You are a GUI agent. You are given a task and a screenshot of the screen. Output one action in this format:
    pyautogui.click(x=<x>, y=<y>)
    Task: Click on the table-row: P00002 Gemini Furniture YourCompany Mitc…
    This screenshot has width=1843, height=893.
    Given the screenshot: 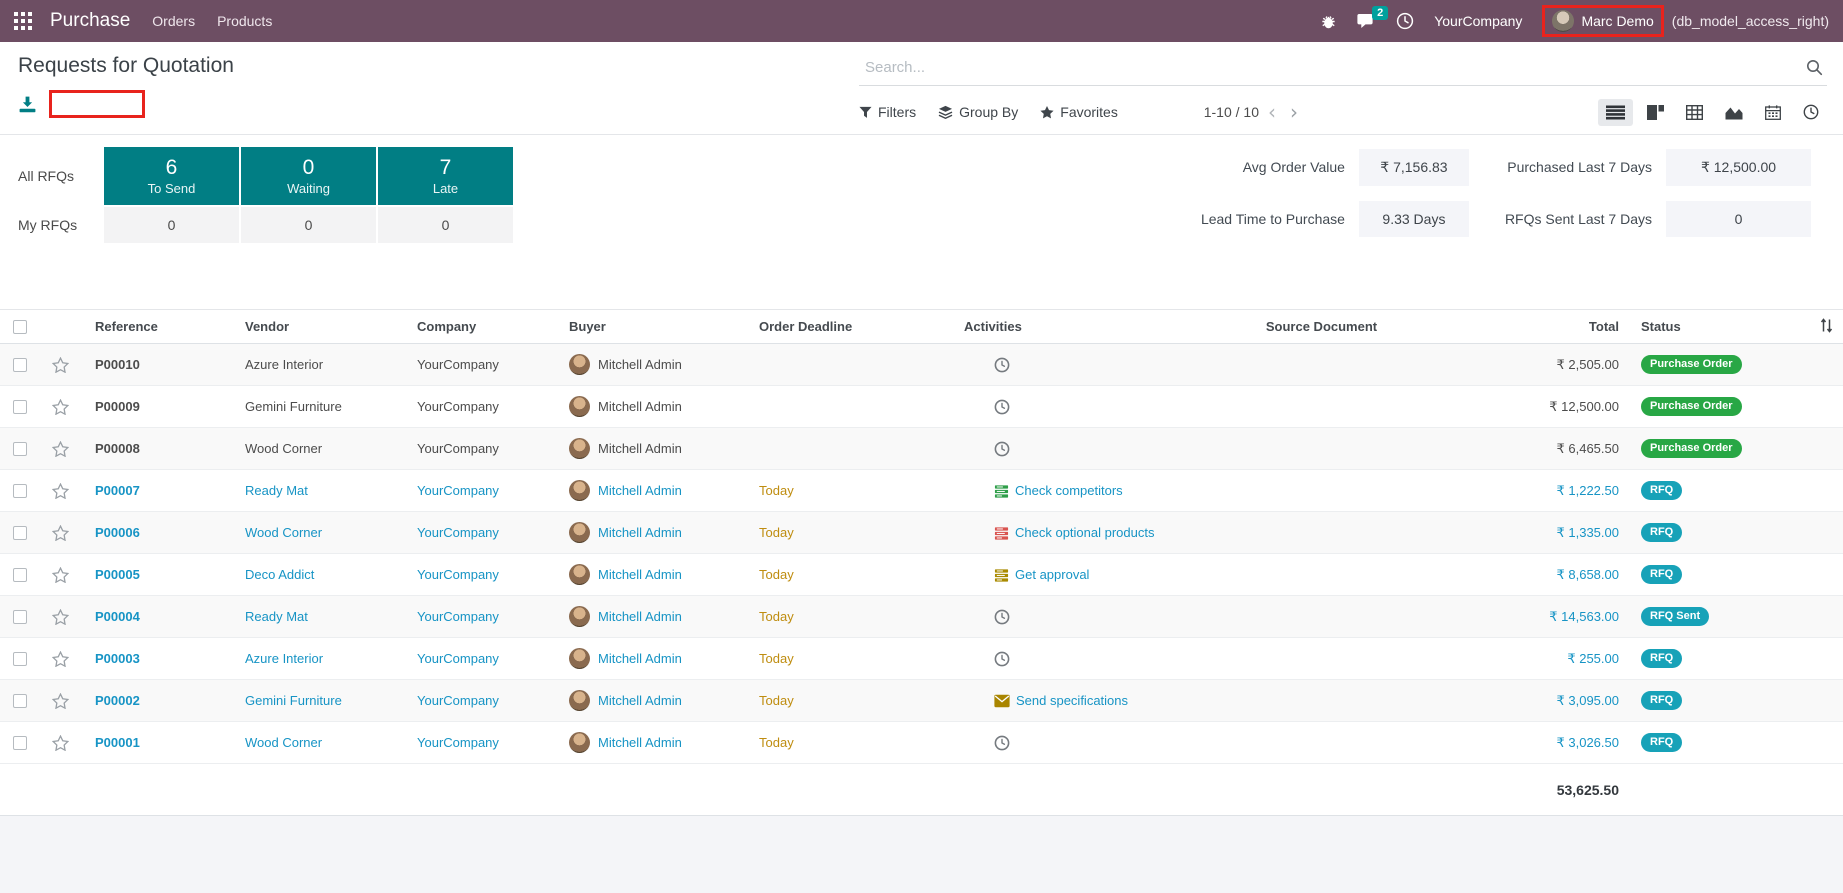 What is the action you would take?
    pyautogui.click(x=921, y=700)
    